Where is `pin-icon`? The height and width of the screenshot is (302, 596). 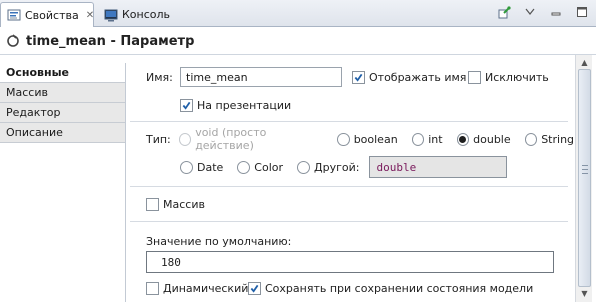
pin-icon is located at coordinates (504, 12).